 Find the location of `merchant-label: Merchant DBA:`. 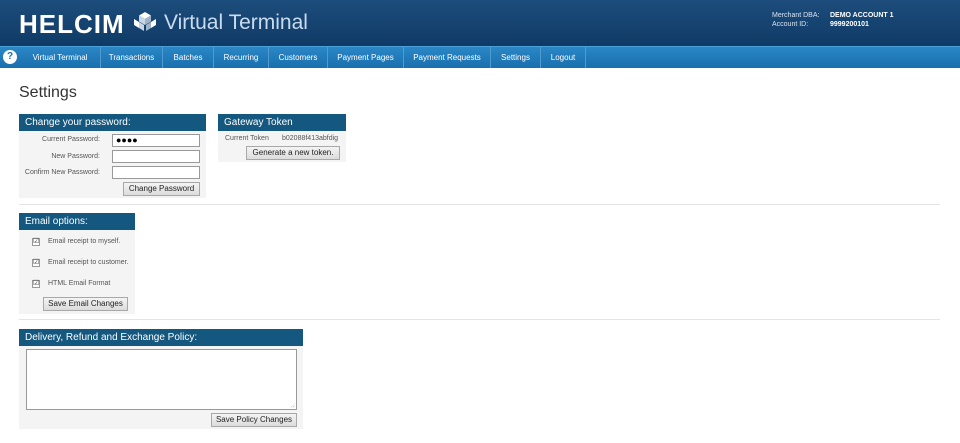

merchant-label: Merchant DBA: is located at coordinates (796, 15).